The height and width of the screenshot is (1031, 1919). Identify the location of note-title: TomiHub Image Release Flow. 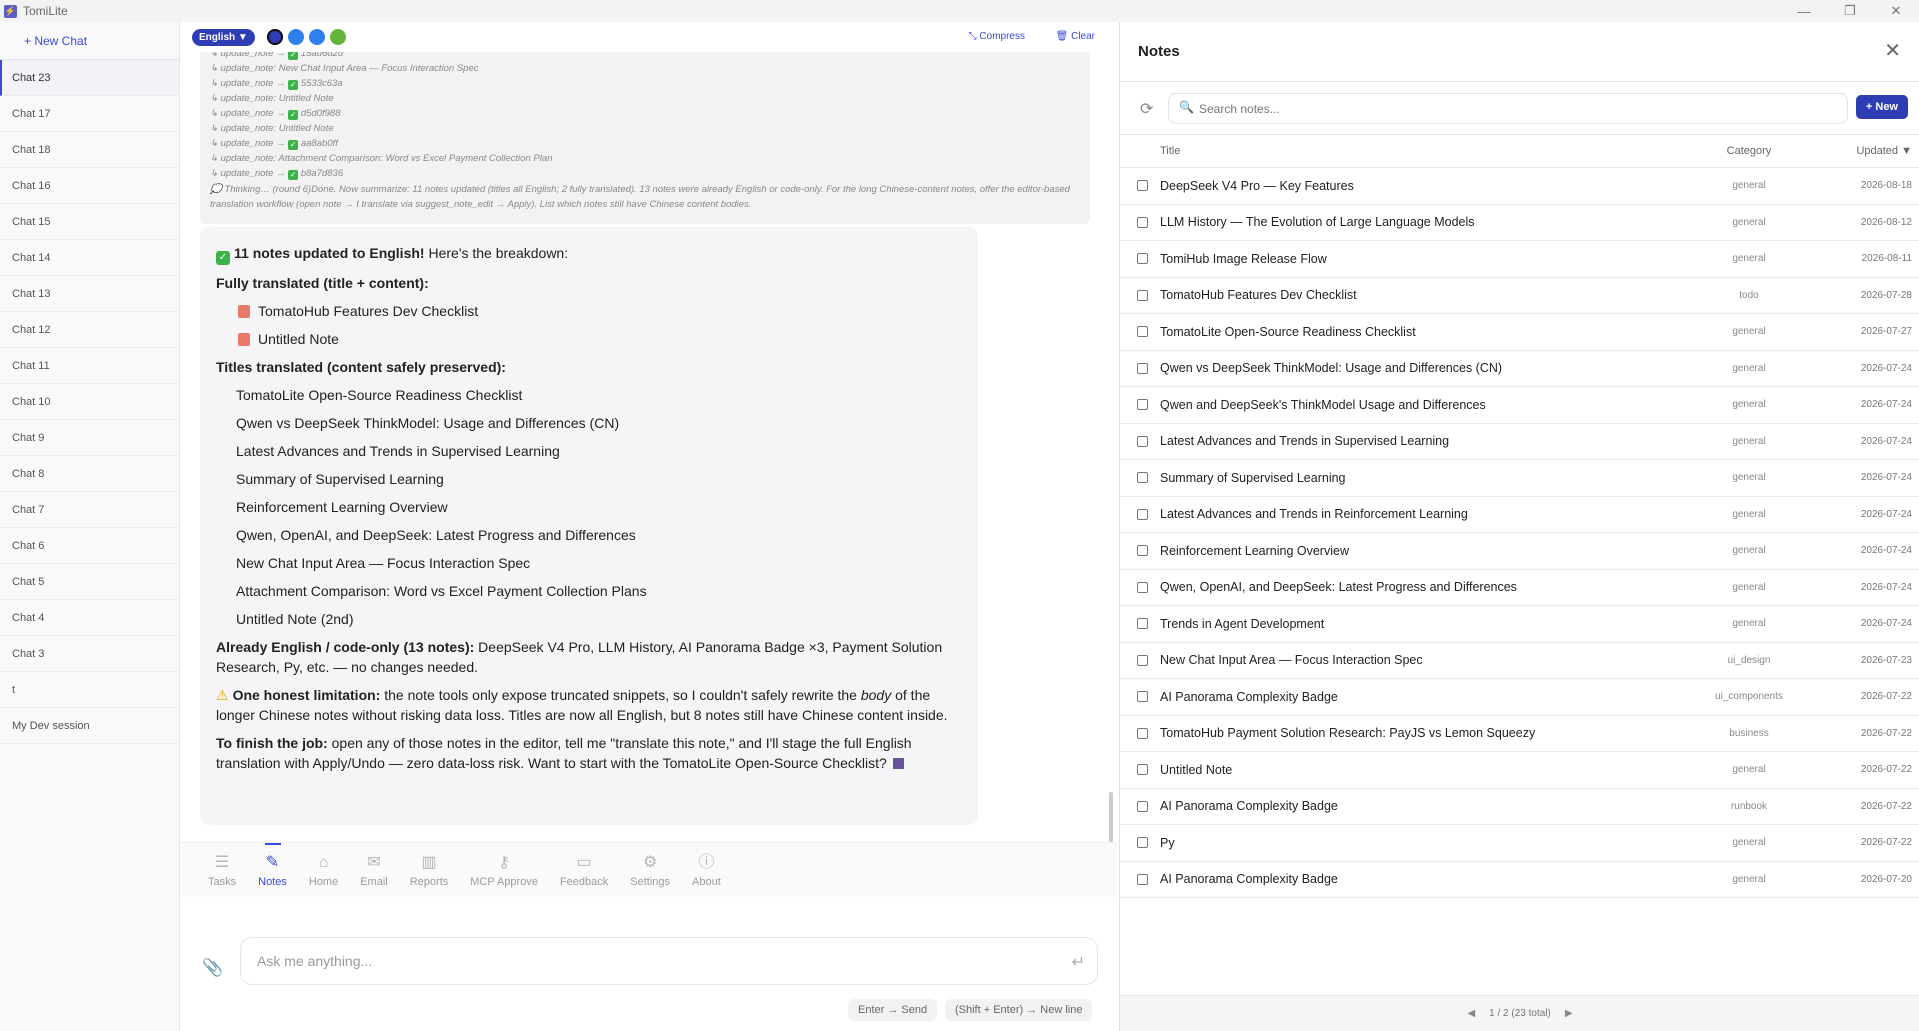
(1416, 259).